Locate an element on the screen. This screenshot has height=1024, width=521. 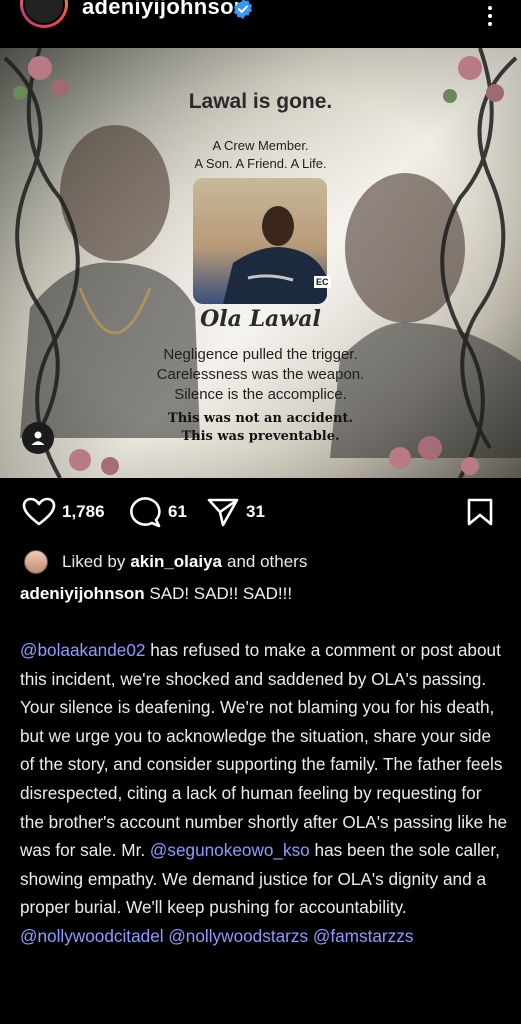
bookmark-icon is located at coordinates (480, 512).